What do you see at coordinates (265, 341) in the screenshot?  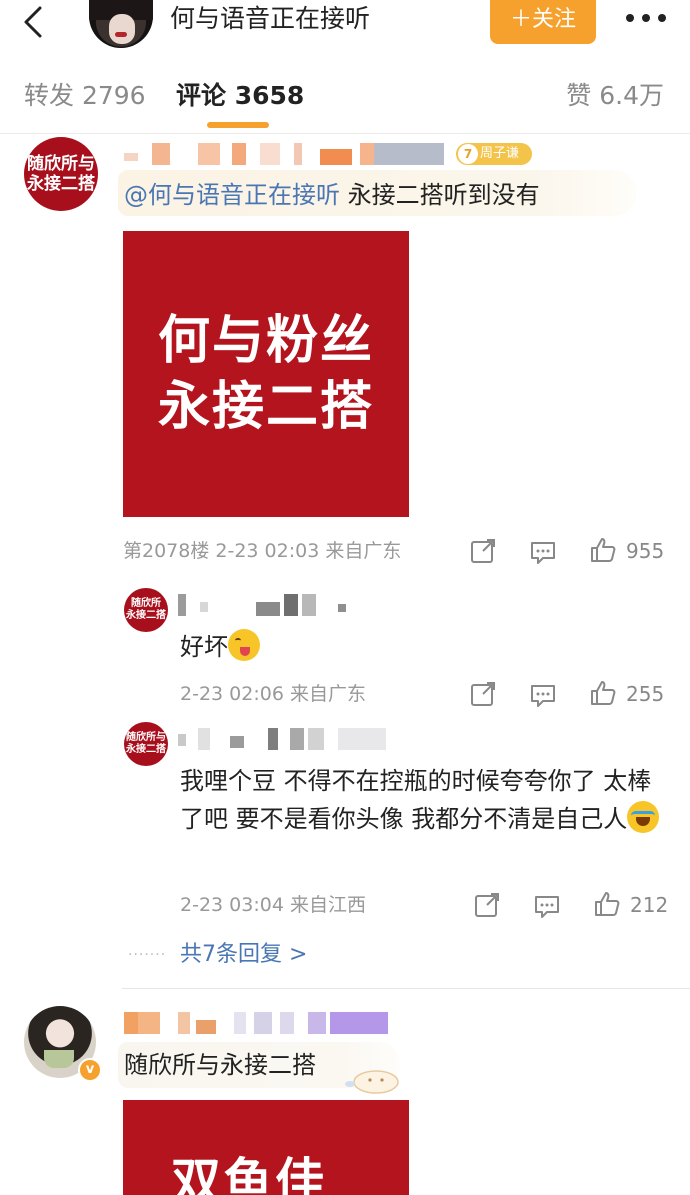 I see `image-text-line: 何与粉丝` at bounding box center [265, 341].